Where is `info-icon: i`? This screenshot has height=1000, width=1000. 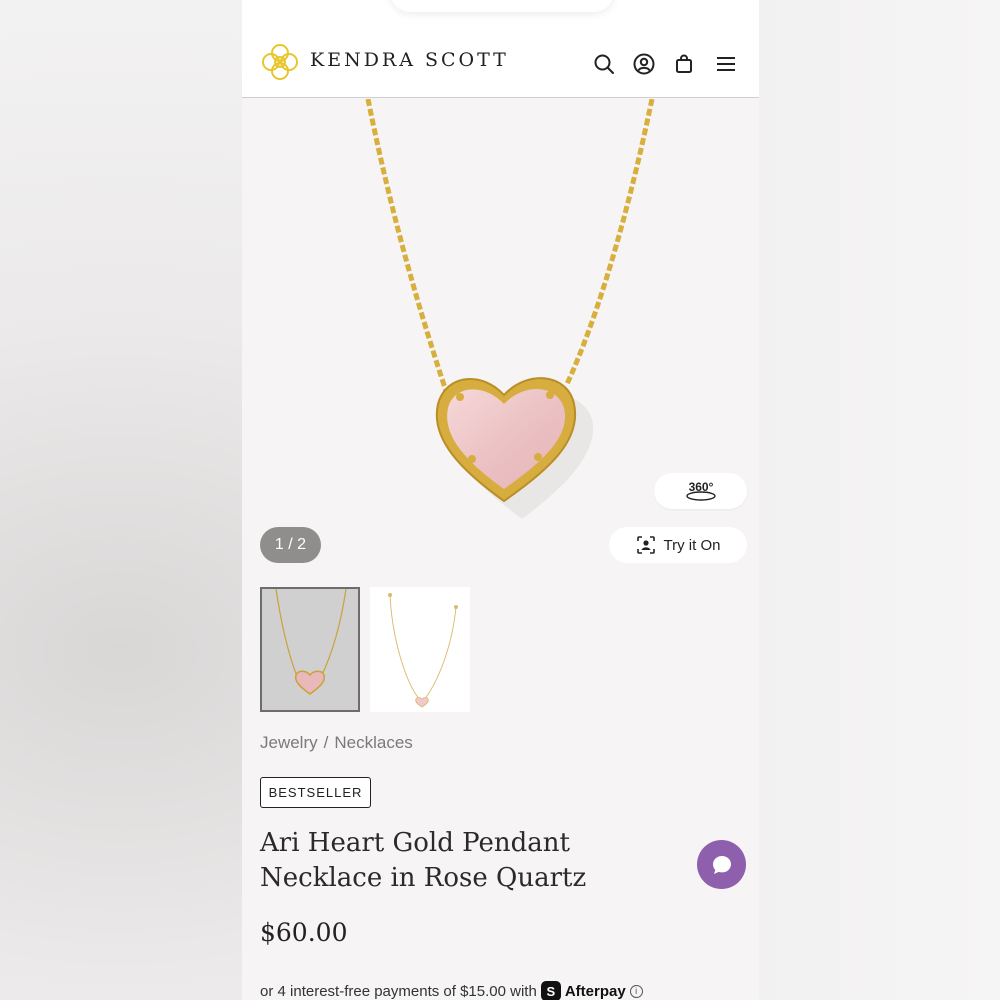 info-icon: i is located at coordinates (636, 991).